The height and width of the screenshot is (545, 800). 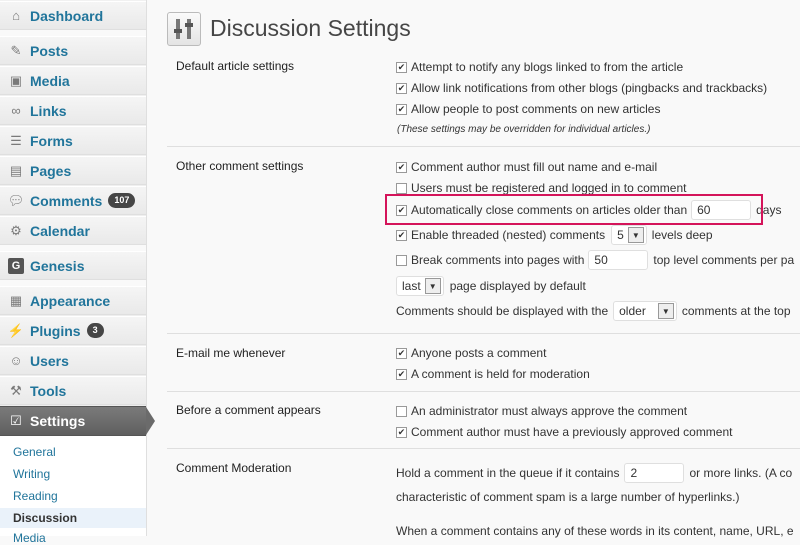 I want to click on email-any-comment-option: Anyone posts a comment, so click(x=471, y=353).